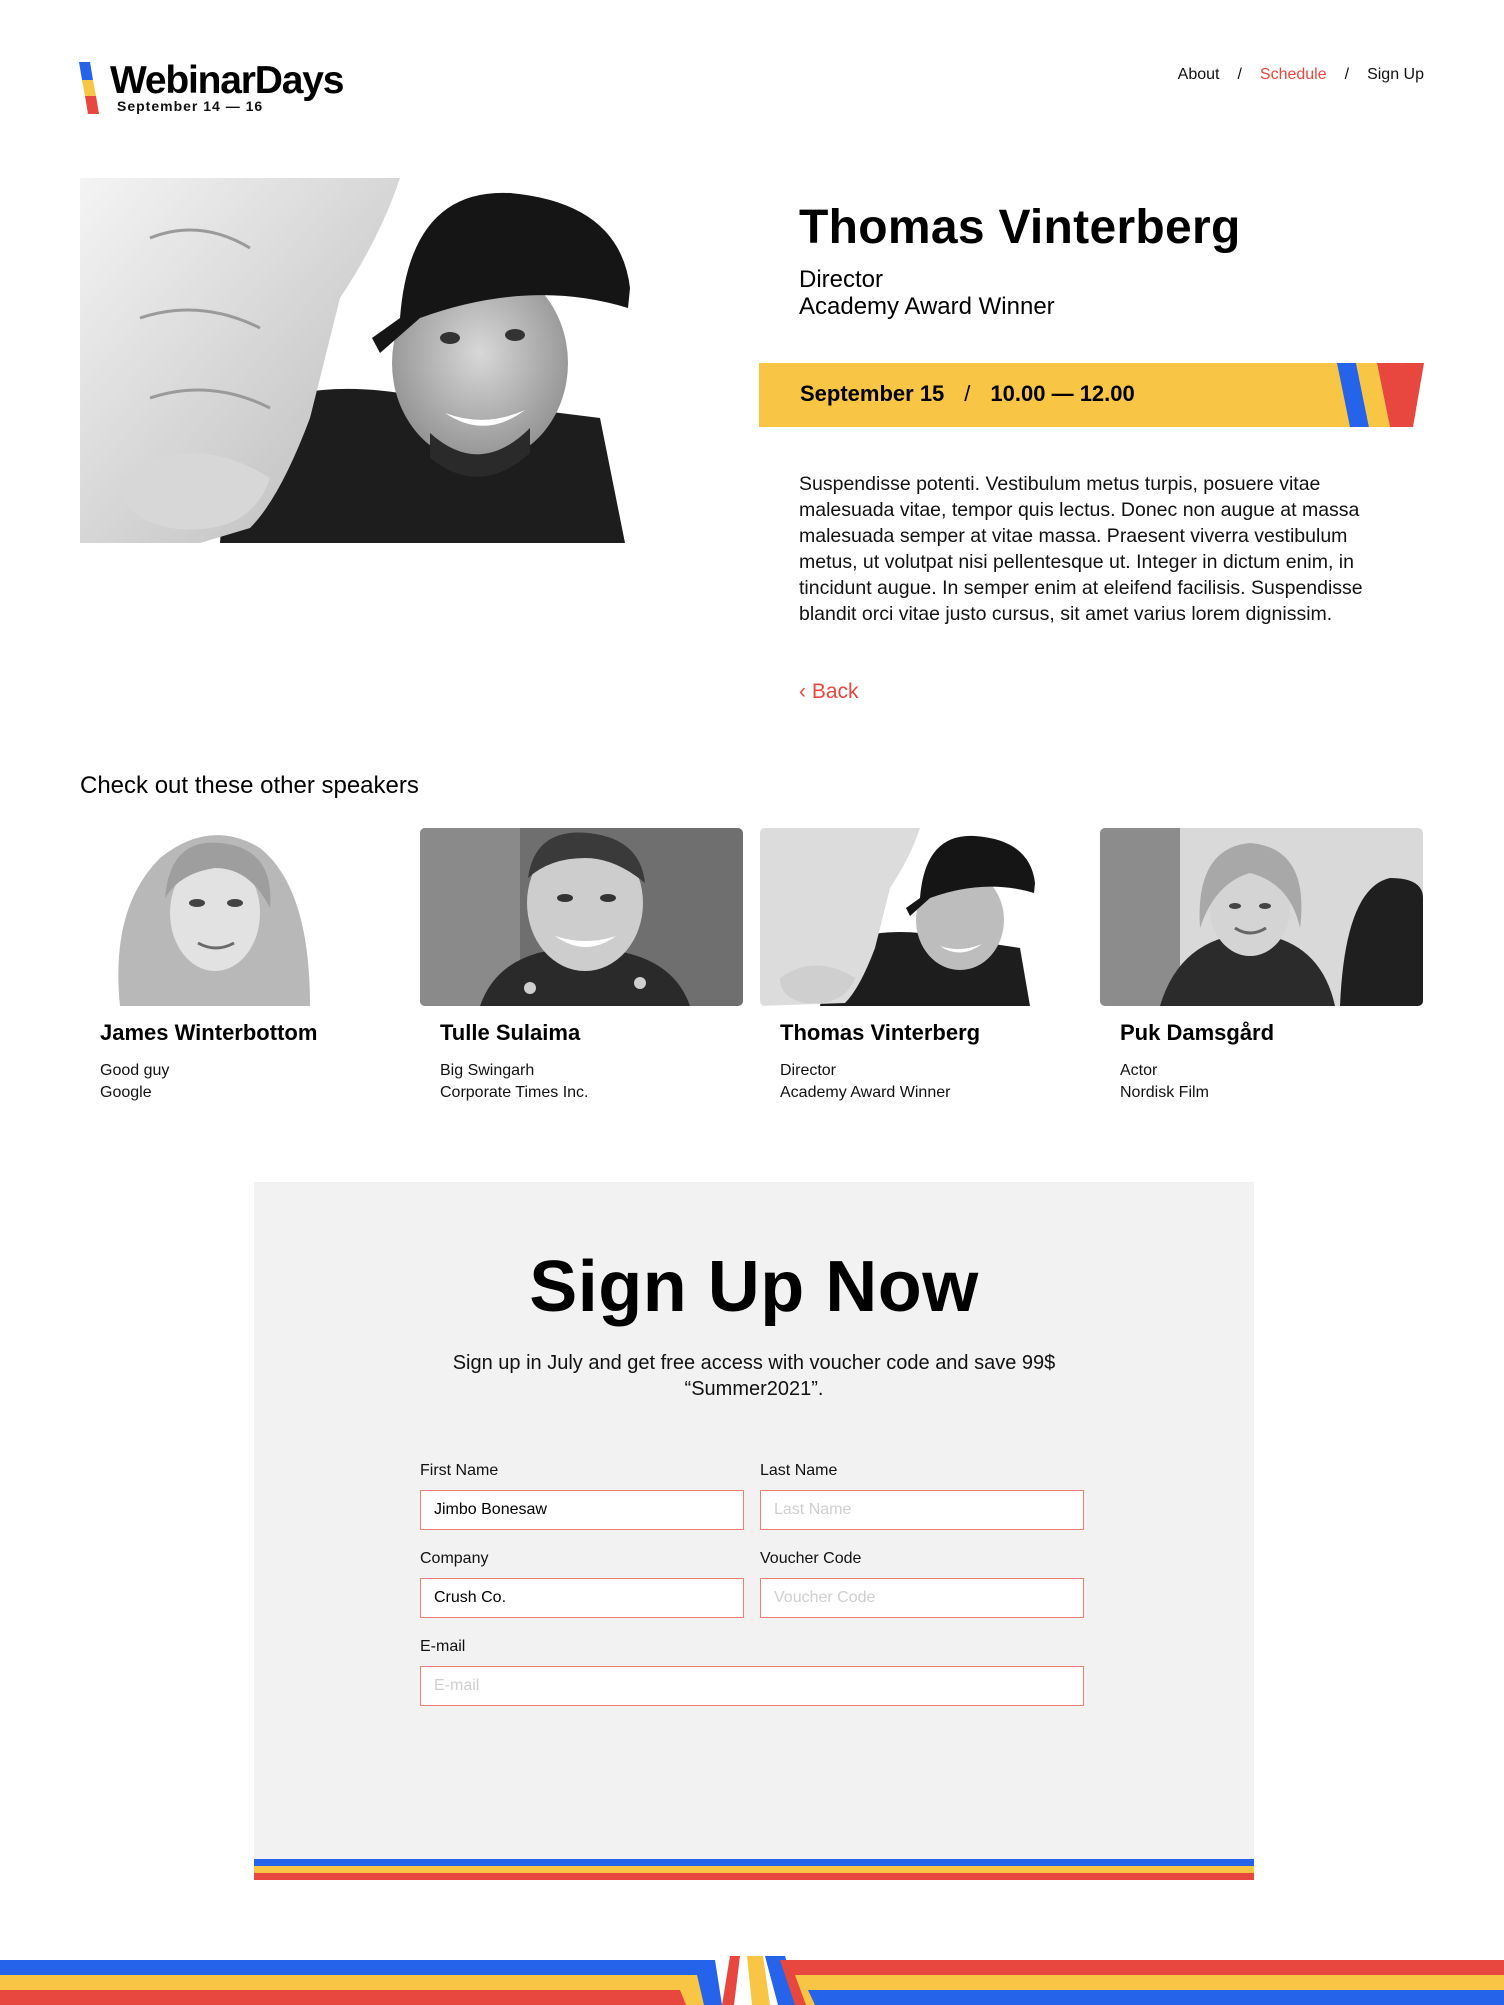 Image resolution: width=1504 pixels, height=2005 pixels. I want to click on other-speakers-title: Check out these other speakers, so click(249, 785).